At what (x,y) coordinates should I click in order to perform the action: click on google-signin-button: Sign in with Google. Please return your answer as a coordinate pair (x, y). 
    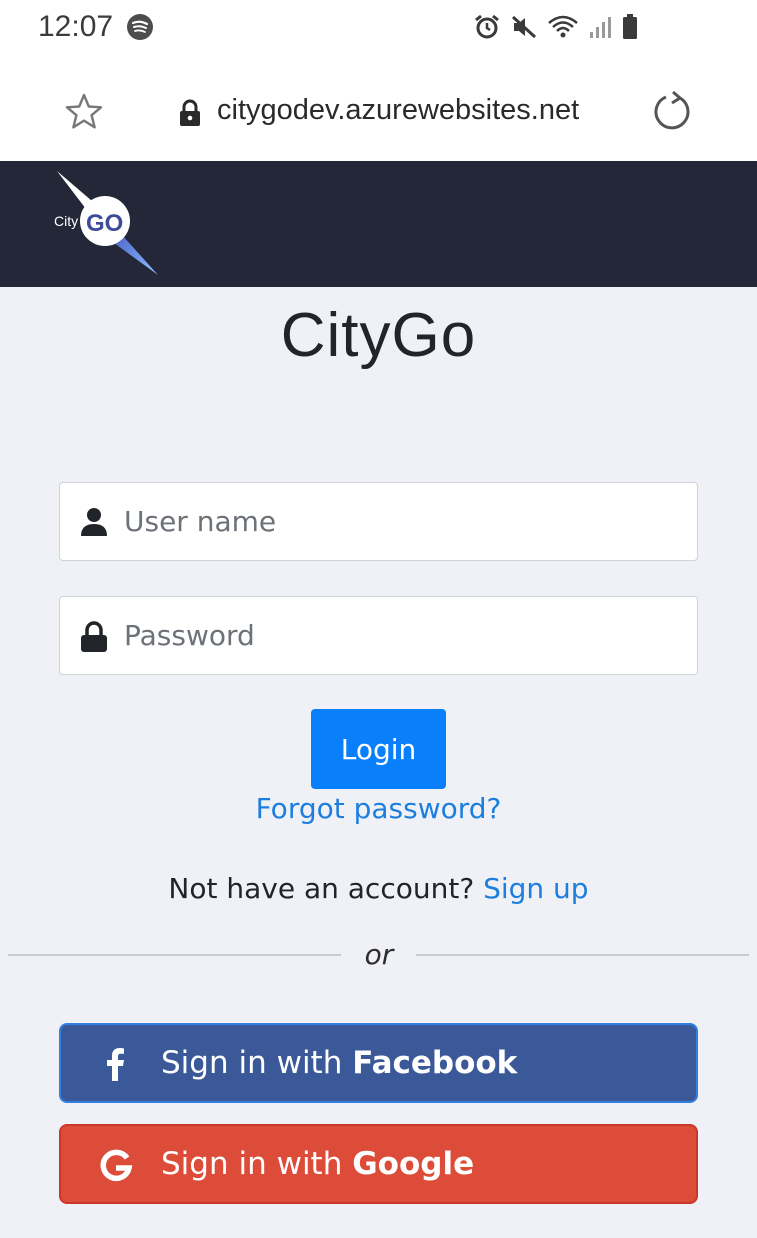
    Looking at the image, I should click on (378, 1164).